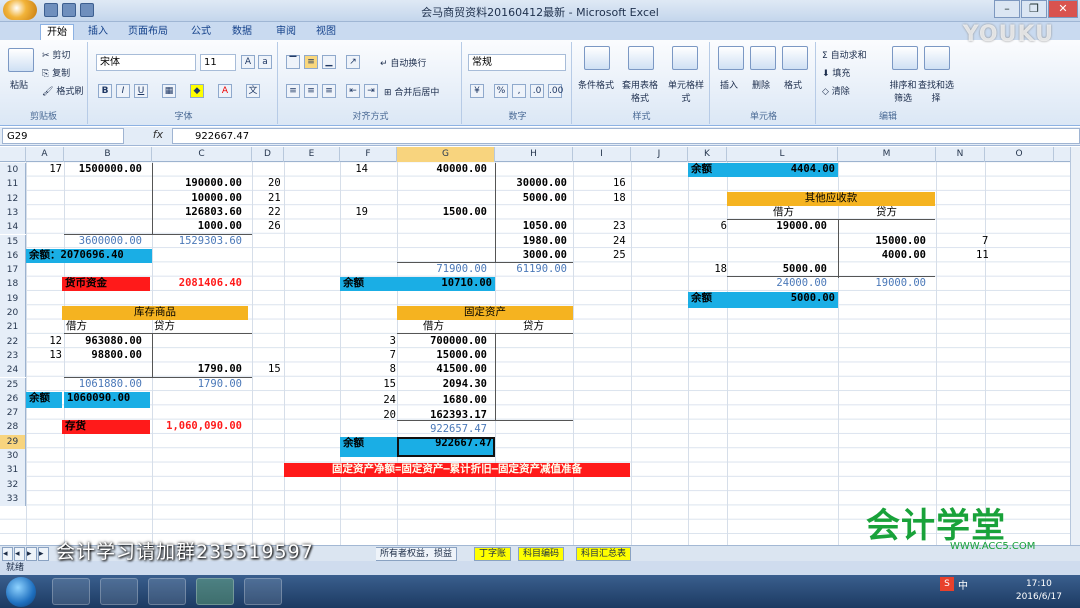  Describe the element at coordinates (1003, 255) in the screenshot. I see `cell-n16: 11` at that location.